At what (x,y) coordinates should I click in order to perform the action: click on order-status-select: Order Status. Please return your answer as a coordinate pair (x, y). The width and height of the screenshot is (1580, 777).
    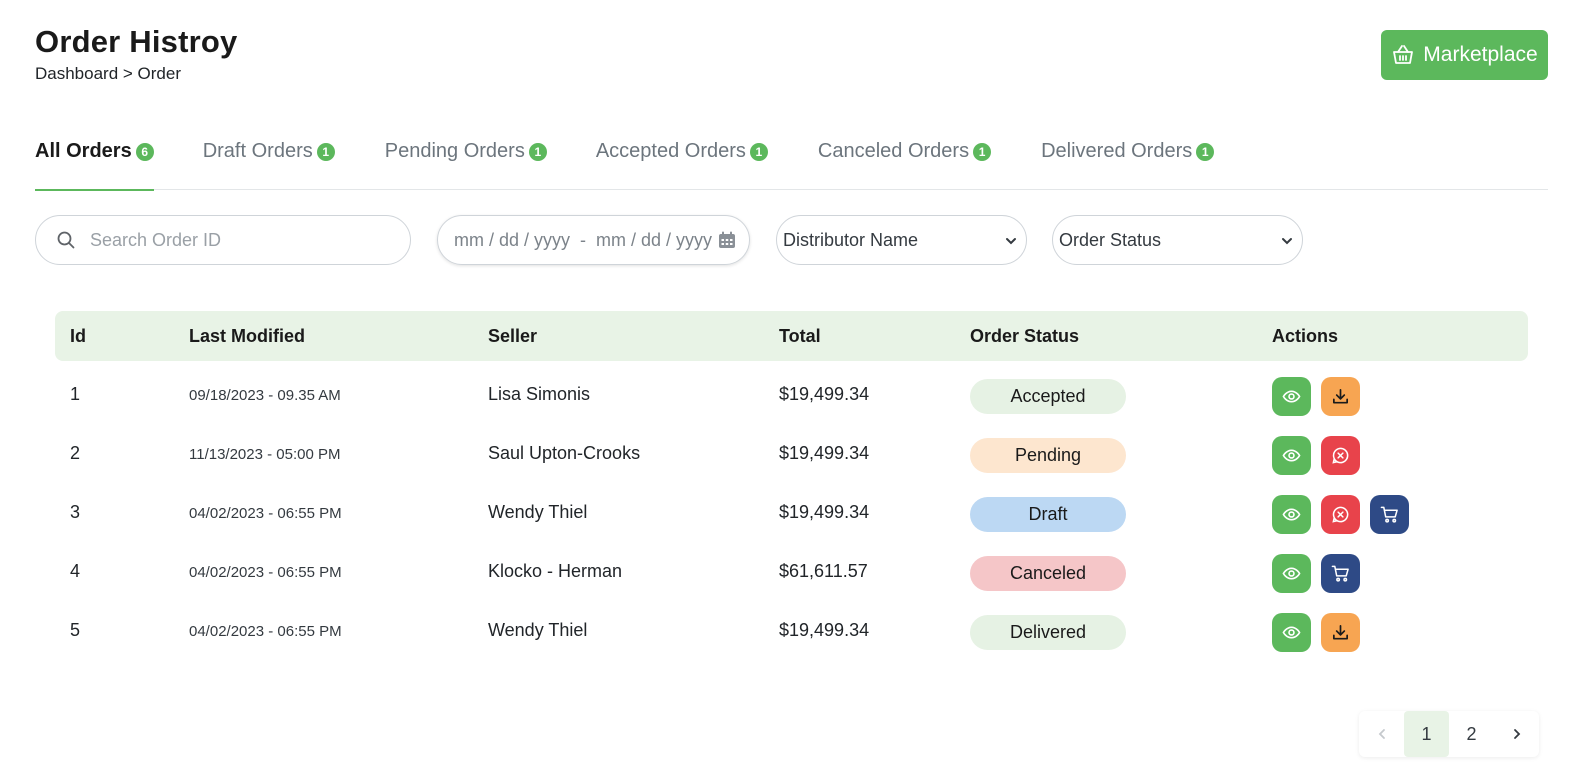
    Looking at the image, I should click on (1177, 240).